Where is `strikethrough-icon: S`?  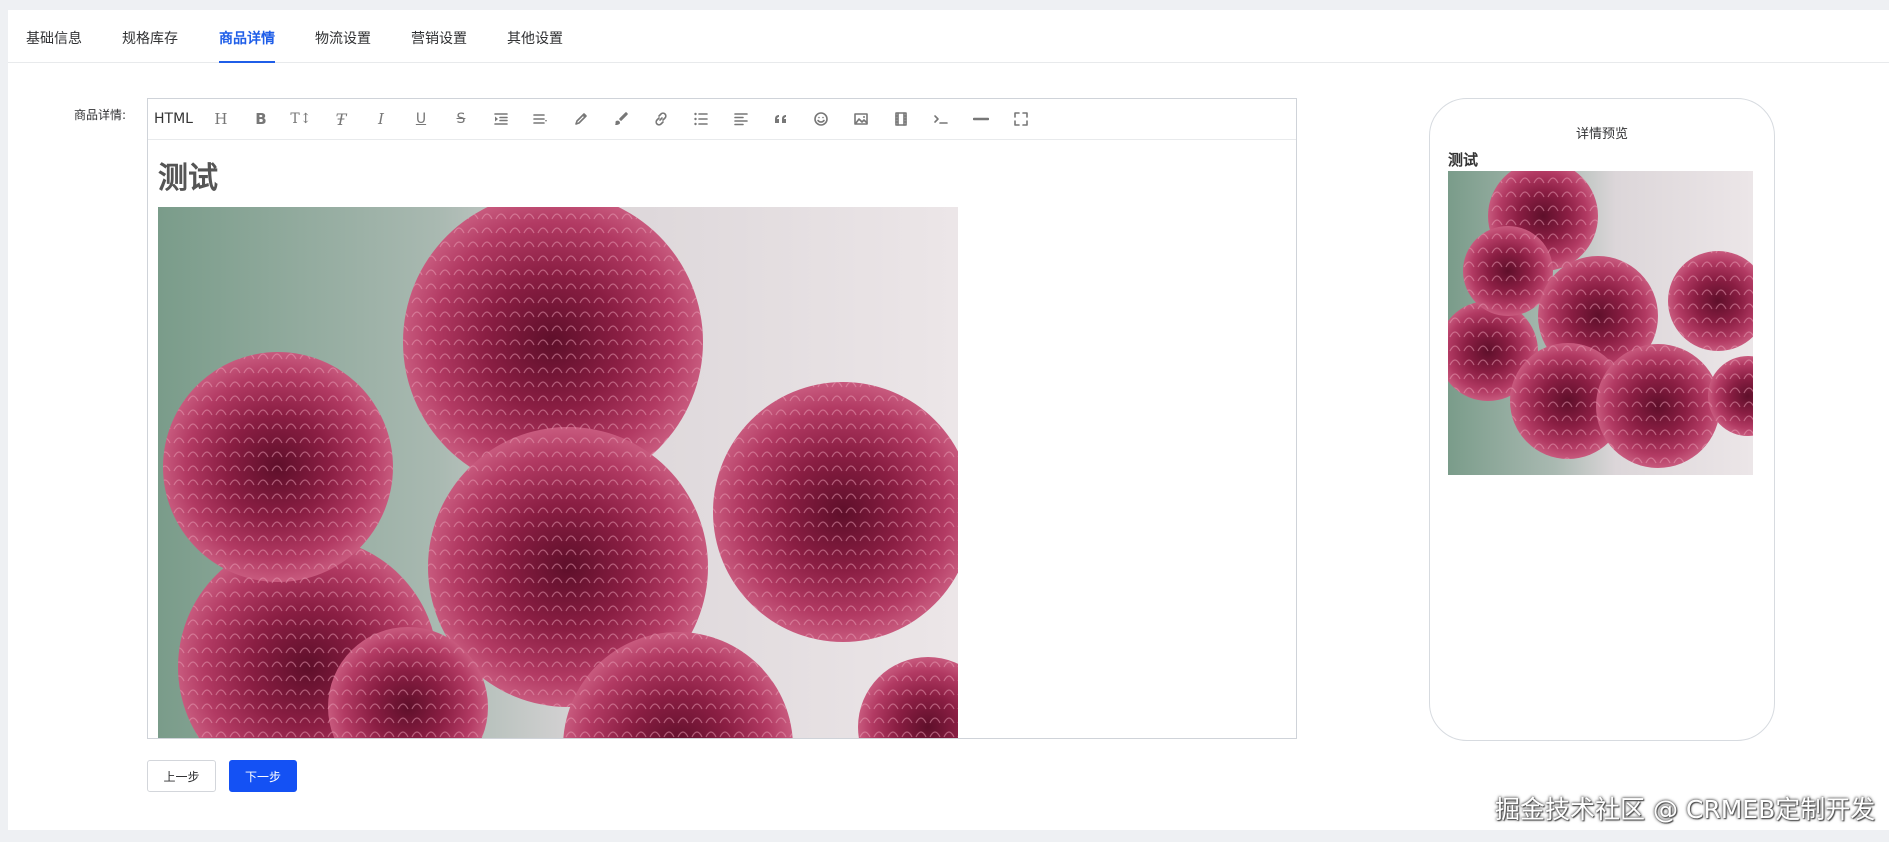 strikethrough-icon: S is located at coordinates (461, 119).